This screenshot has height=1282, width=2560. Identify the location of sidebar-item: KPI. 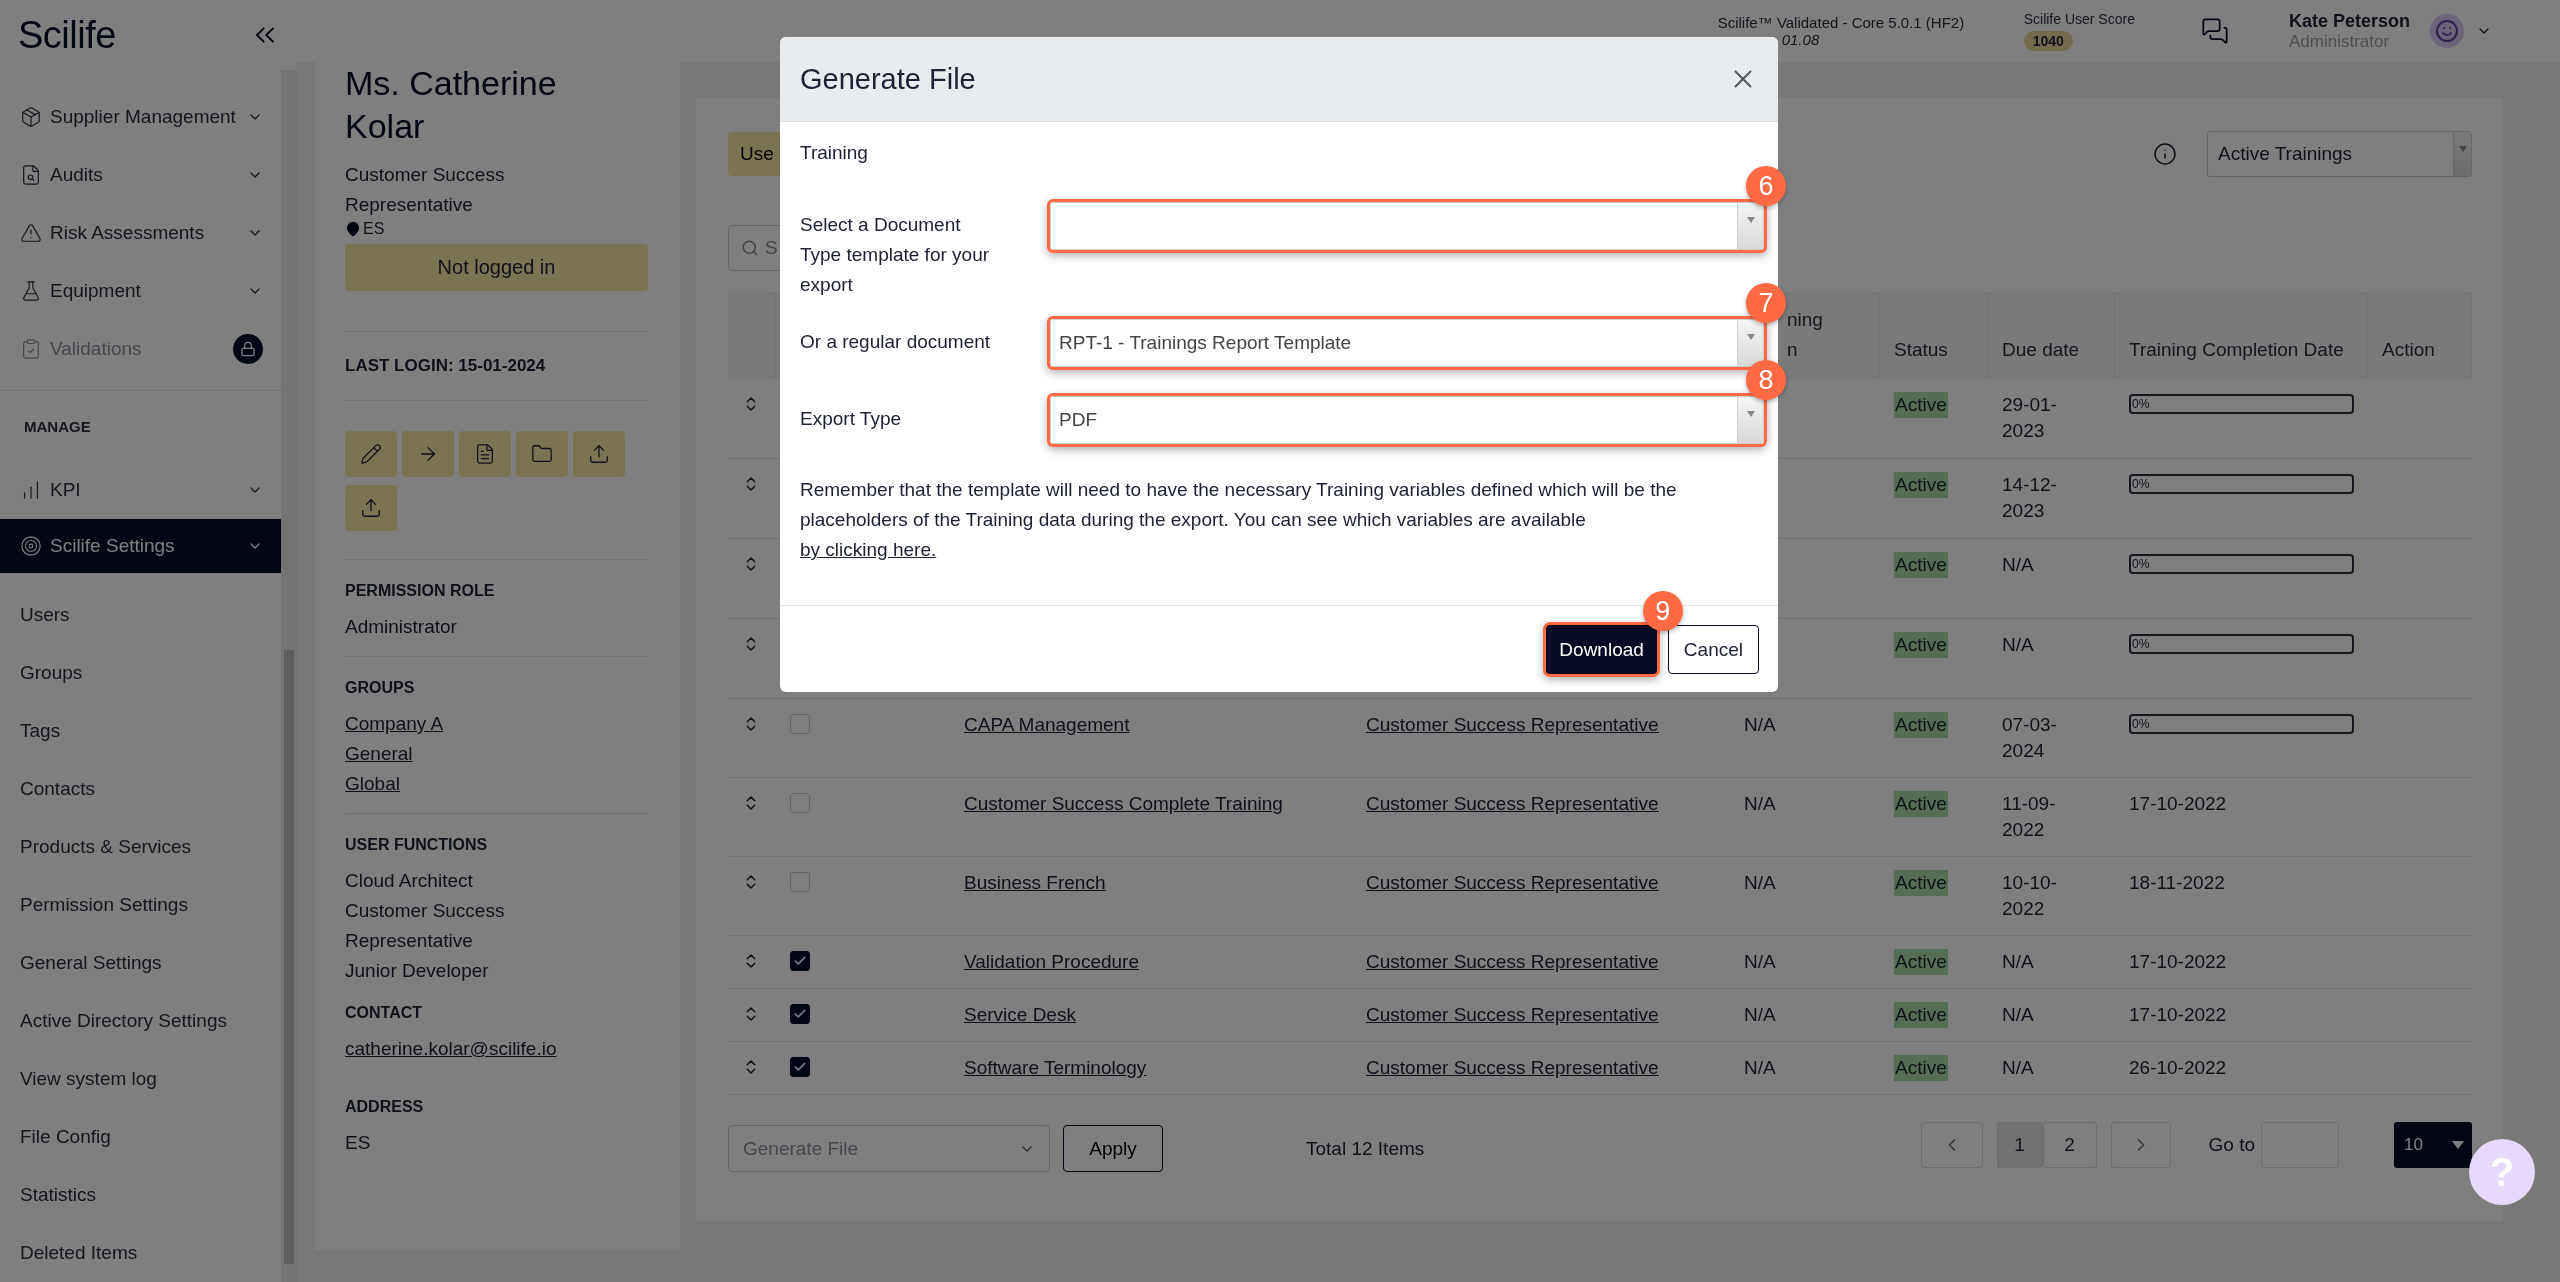
(140, 490).